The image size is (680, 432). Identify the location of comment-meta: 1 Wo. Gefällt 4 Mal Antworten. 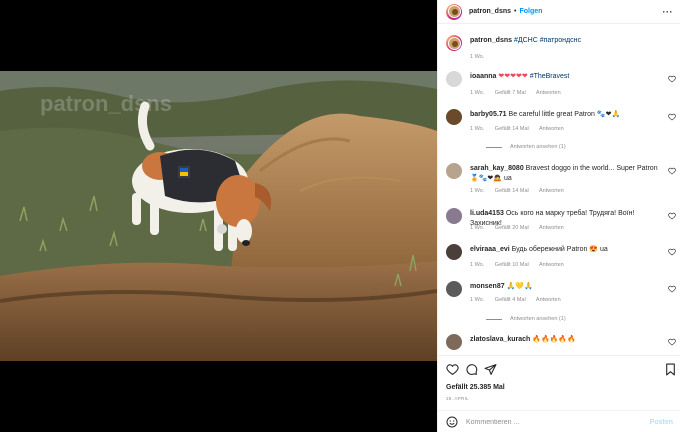
(520, 300).